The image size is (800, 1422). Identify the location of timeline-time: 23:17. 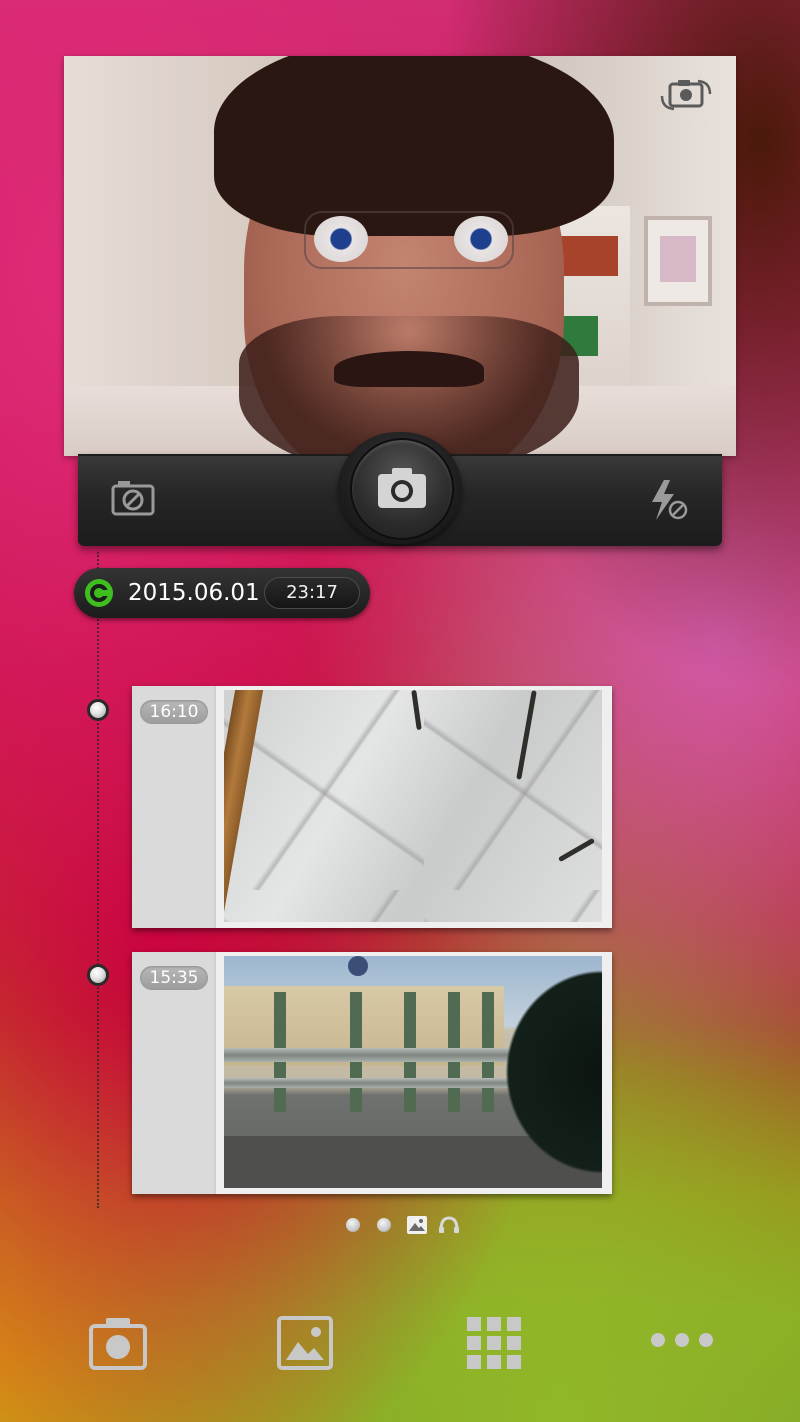
(312, 593).